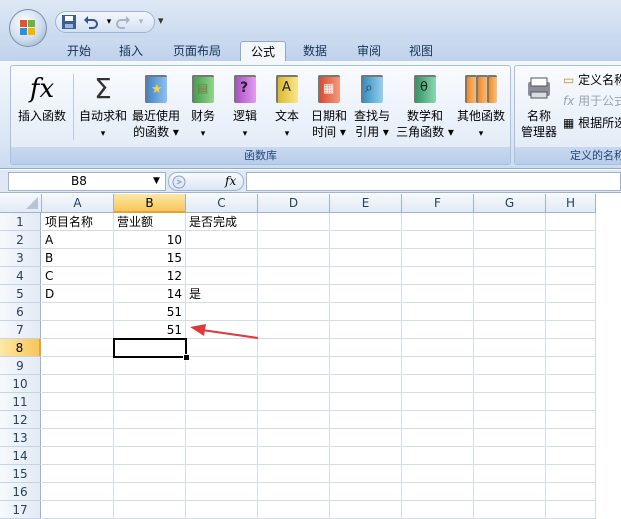 The height and width of the screenshot is (519, 621). I want to click on row-header-13: 13, so click(20, 438).